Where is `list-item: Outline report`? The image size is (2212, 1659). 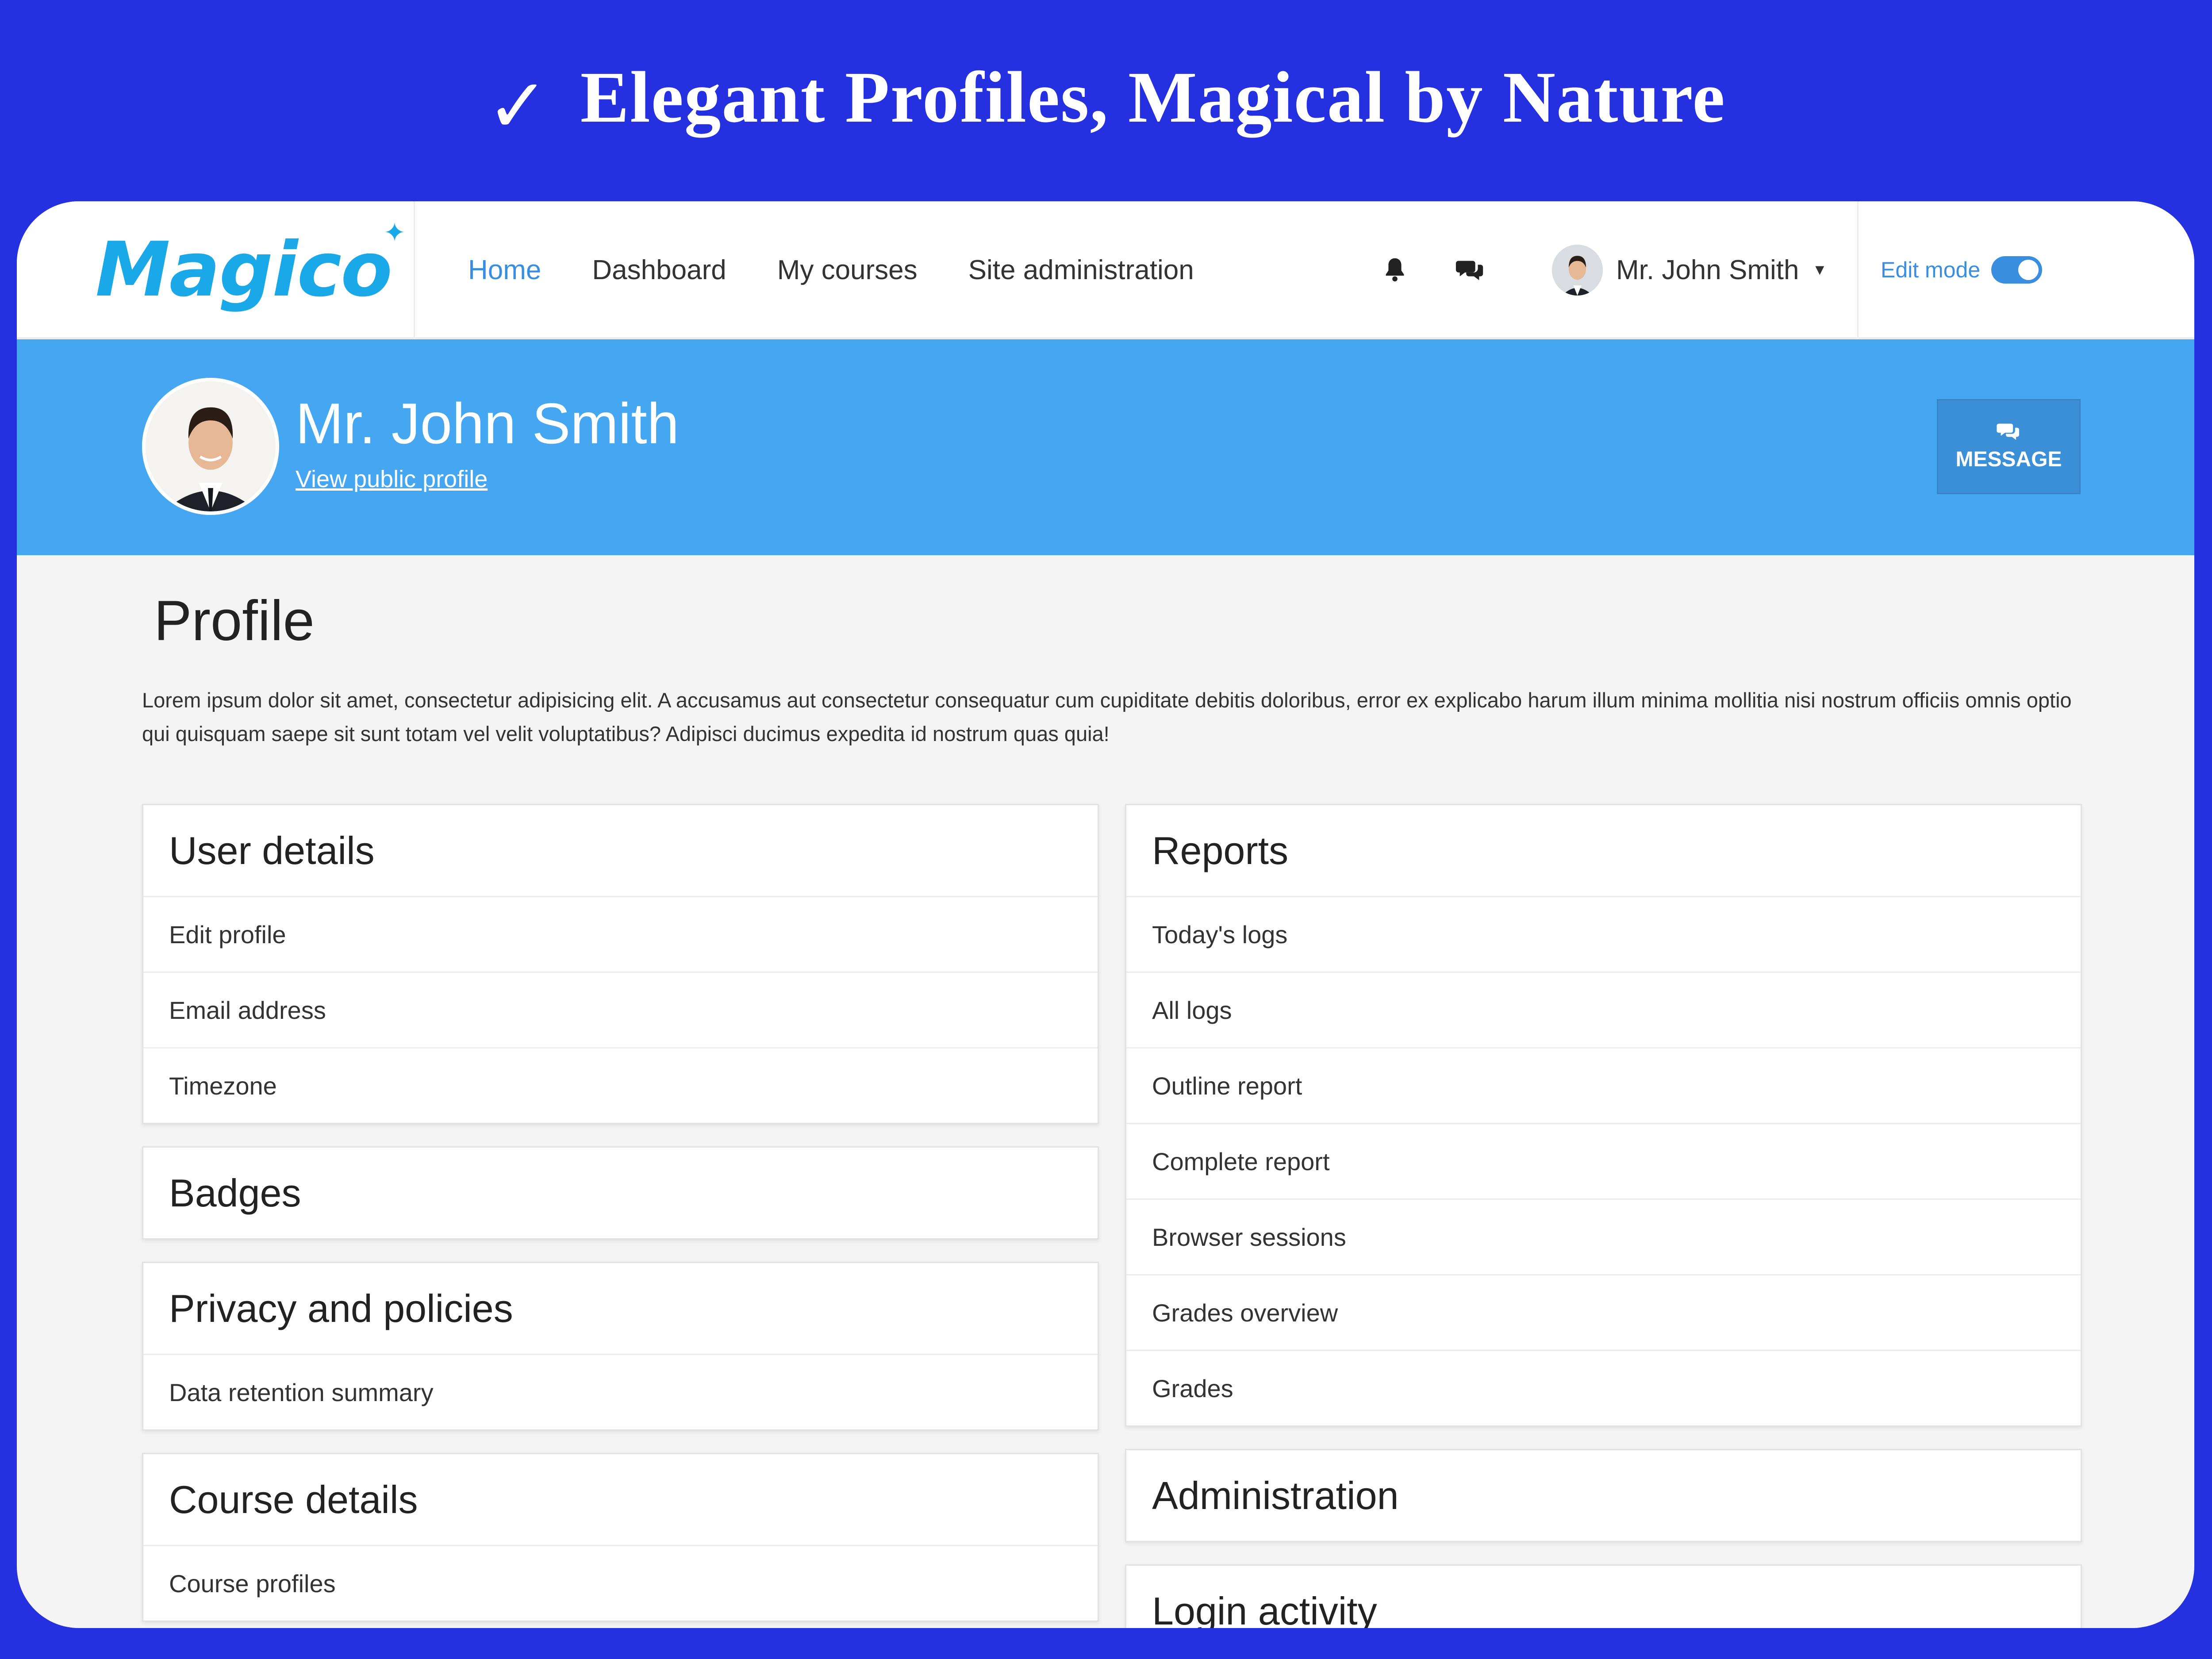 list-item: Outline report is located at coordinates (1604, 1085).